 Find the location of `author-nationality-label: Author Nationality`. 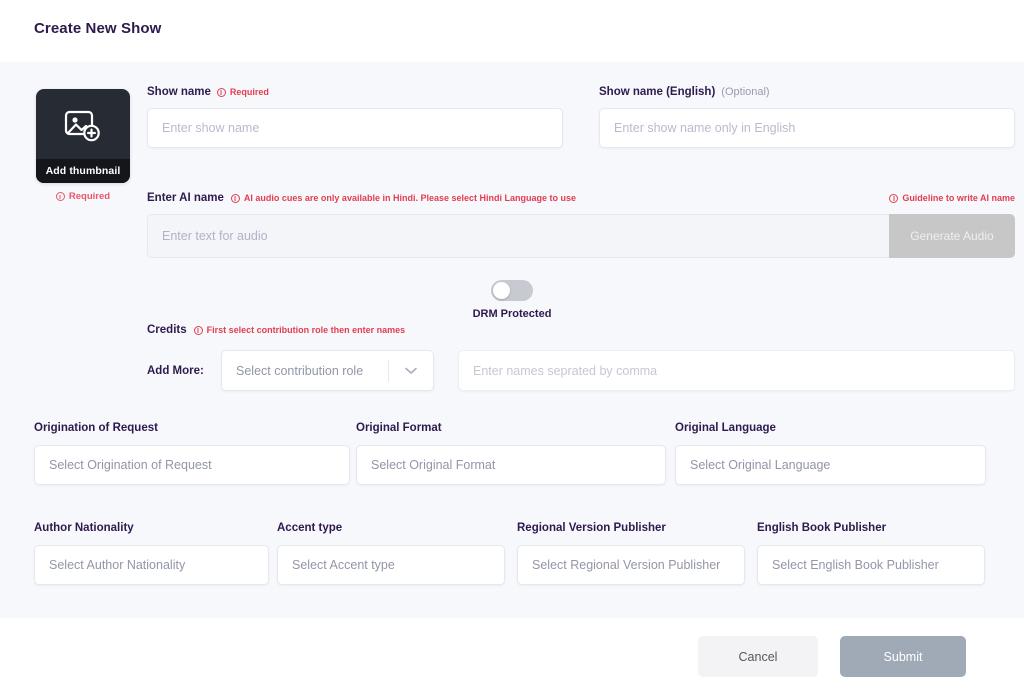

author-nationality-label: Author Nationality is located at coordinates (84, 528).